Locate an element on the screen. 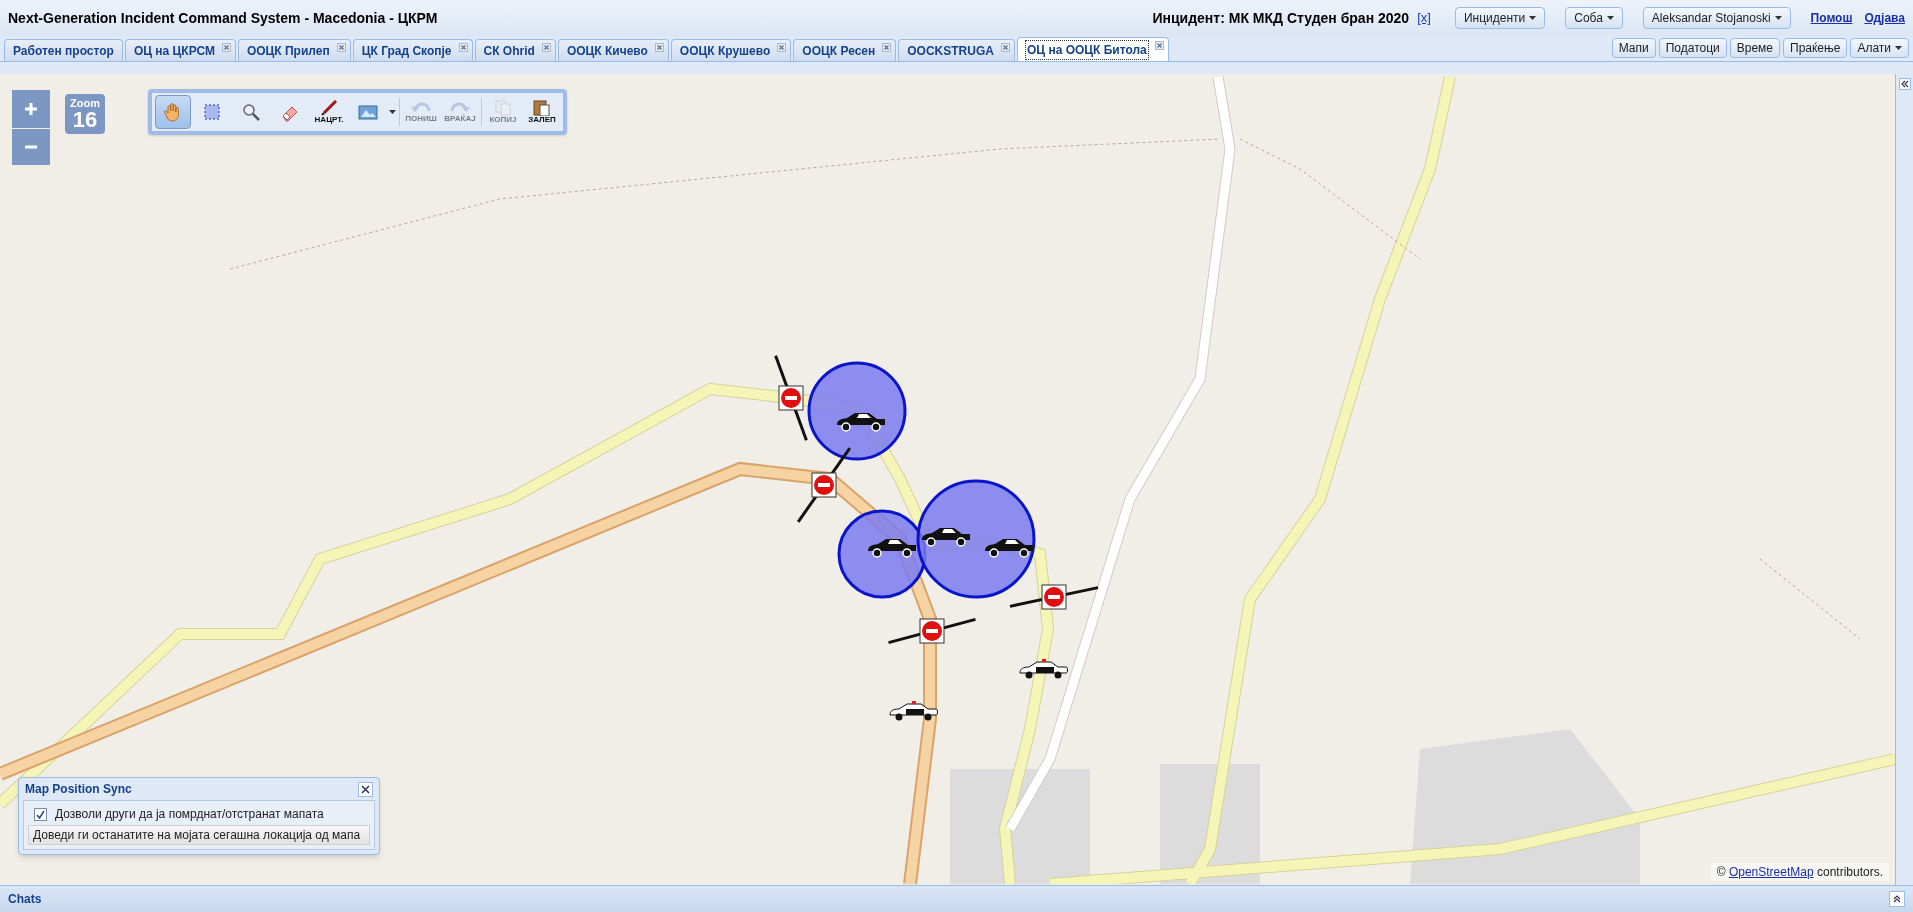 This screenshot has width=1913, height=912. tab: OOCKSTRUGA is located at coordinates (956, 50).